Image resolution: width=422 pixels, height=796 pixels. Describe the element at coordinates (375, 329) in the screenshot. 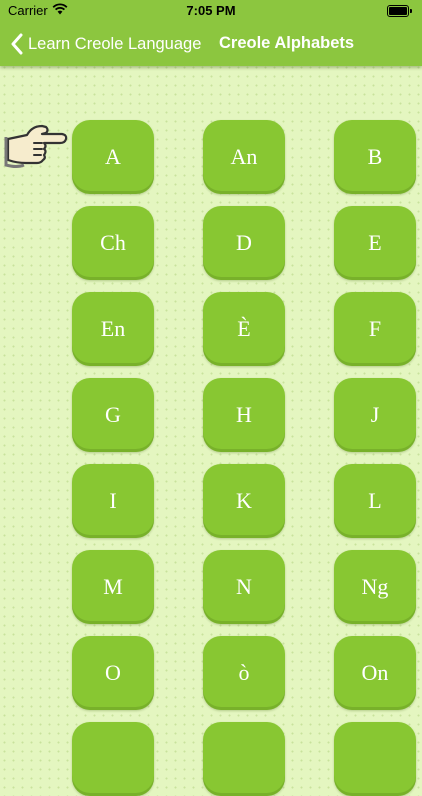

I see `letter-button: F` at that location.